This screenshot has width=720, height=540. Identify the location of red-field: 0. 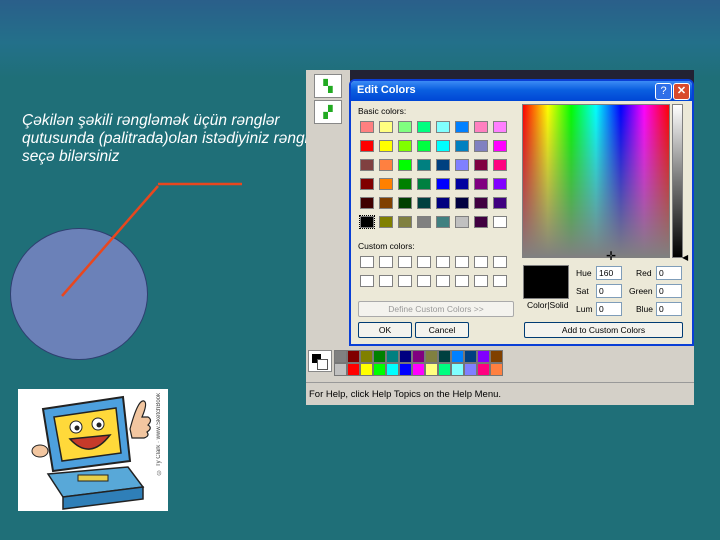
(669, 273).